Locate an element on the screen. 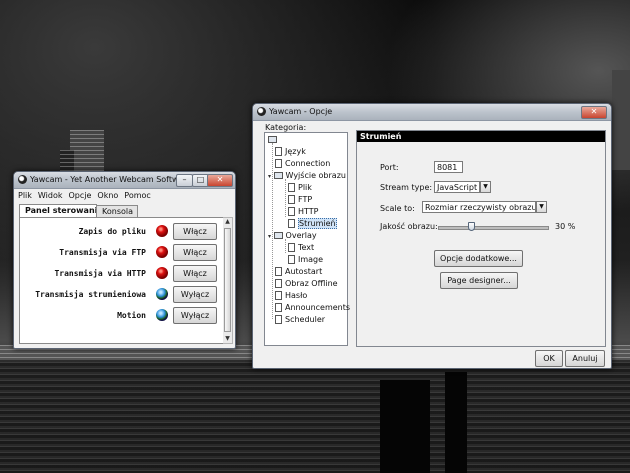 The width and height of the screenshot is (630, 473). tree-item-haslo: Hasło is located at coordinates (291, 296).